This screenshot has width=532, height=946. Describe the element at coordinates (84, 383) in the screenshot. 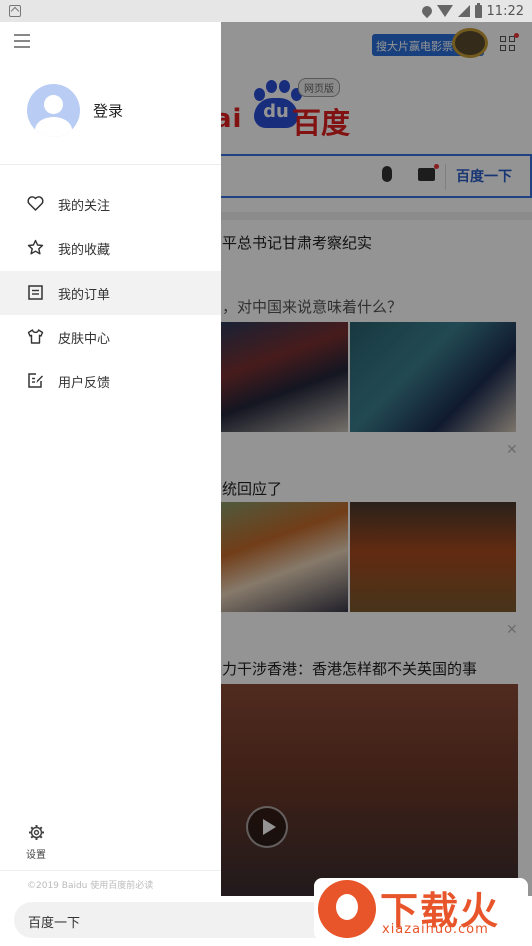

I see `menu-item-label: 用户反馈` at that location.